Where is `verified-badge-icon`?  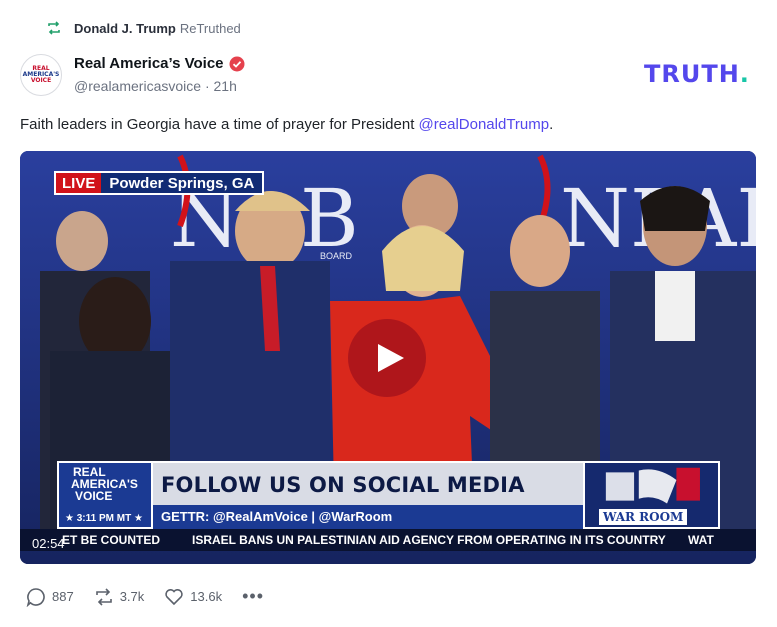
verified-badge-icon is located at coordinates (237, 63).